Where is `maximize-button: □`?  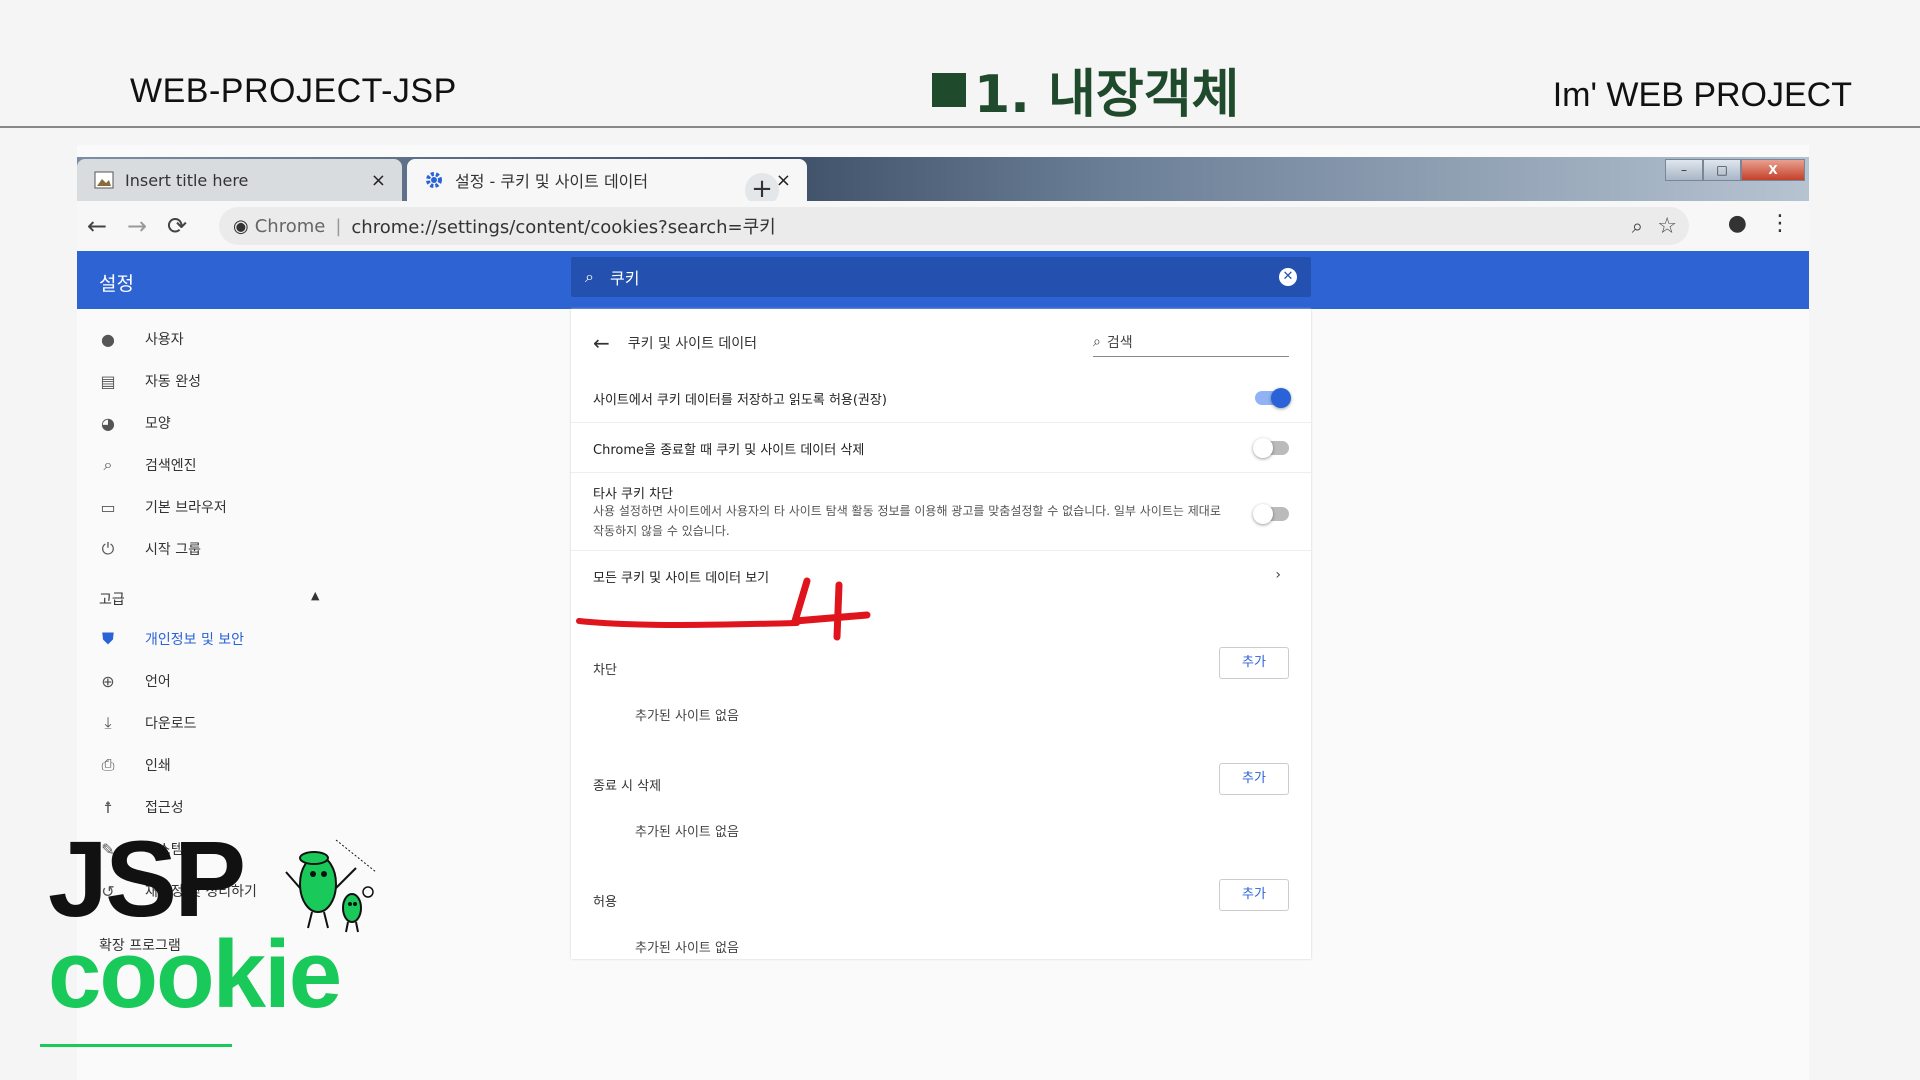
maximize-button: □ is located at coordinates (1722, 170).